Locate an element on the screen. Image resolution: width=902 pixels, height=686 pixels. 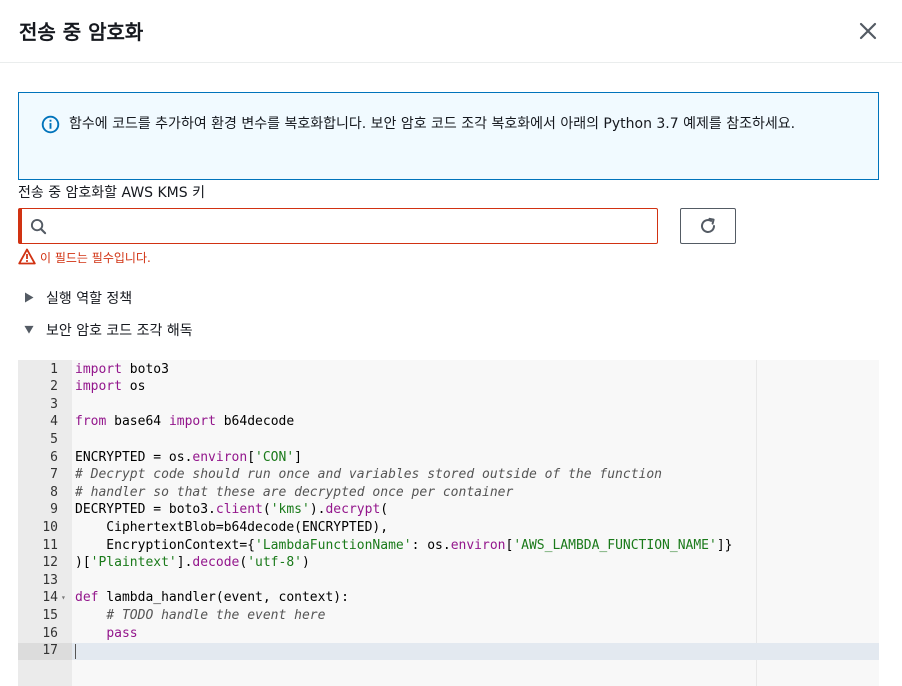
code-token: [ is located at coordinates (251, 457).